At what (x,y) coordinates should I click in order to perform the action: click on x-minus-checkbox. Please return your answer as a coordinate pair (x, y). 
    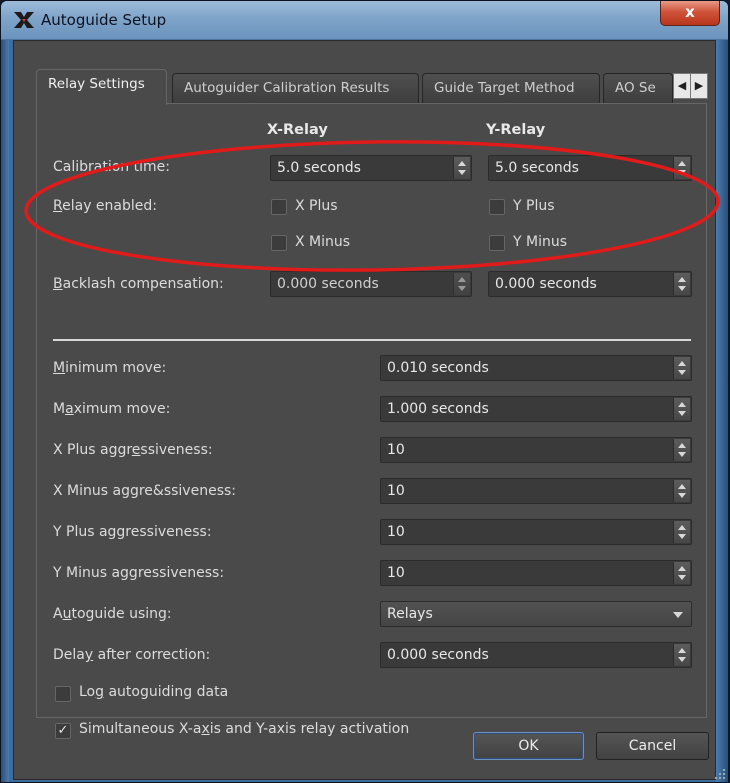
    Looking at the image, I should click on (279, 243).